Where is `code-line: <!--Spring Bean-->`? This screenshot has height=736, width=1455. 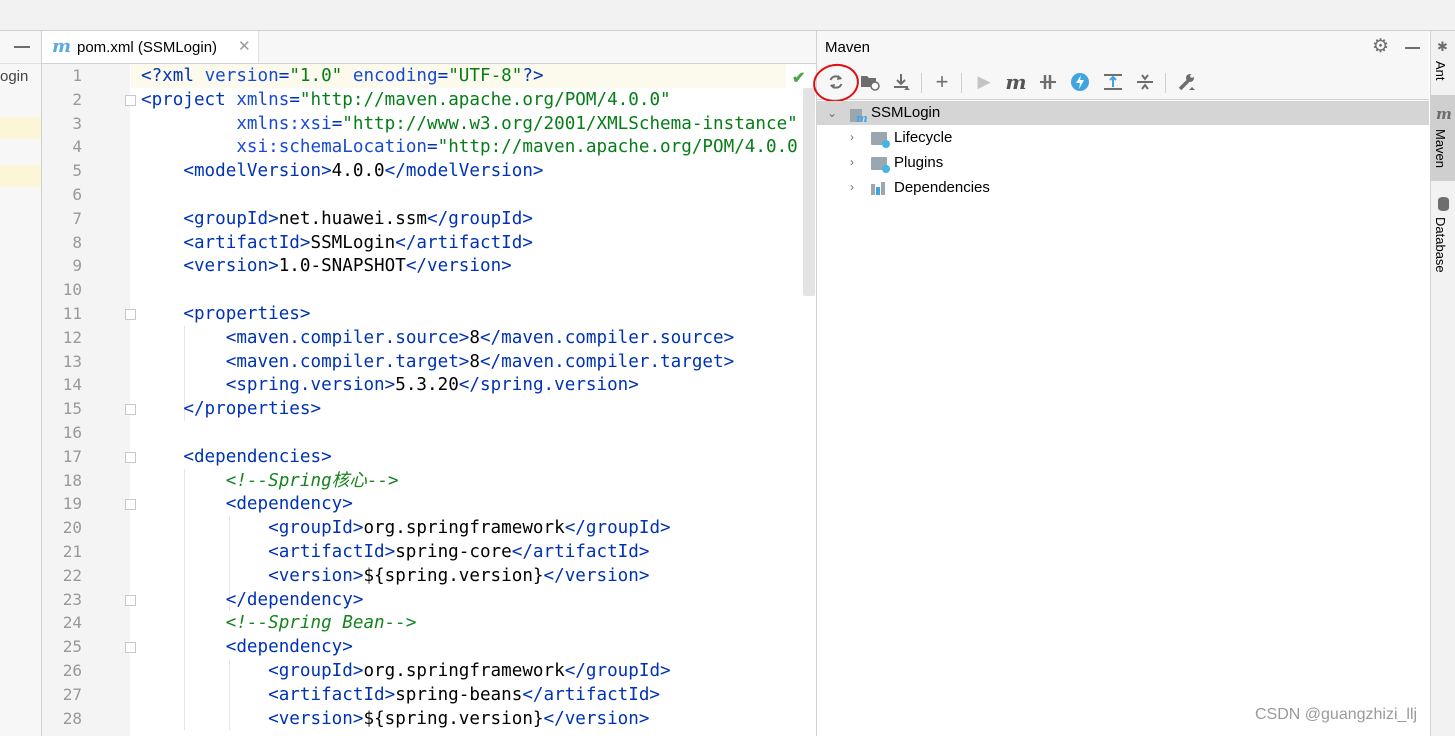 code-line: <!--Spring Bean--> is located at coordinates (472, 623).